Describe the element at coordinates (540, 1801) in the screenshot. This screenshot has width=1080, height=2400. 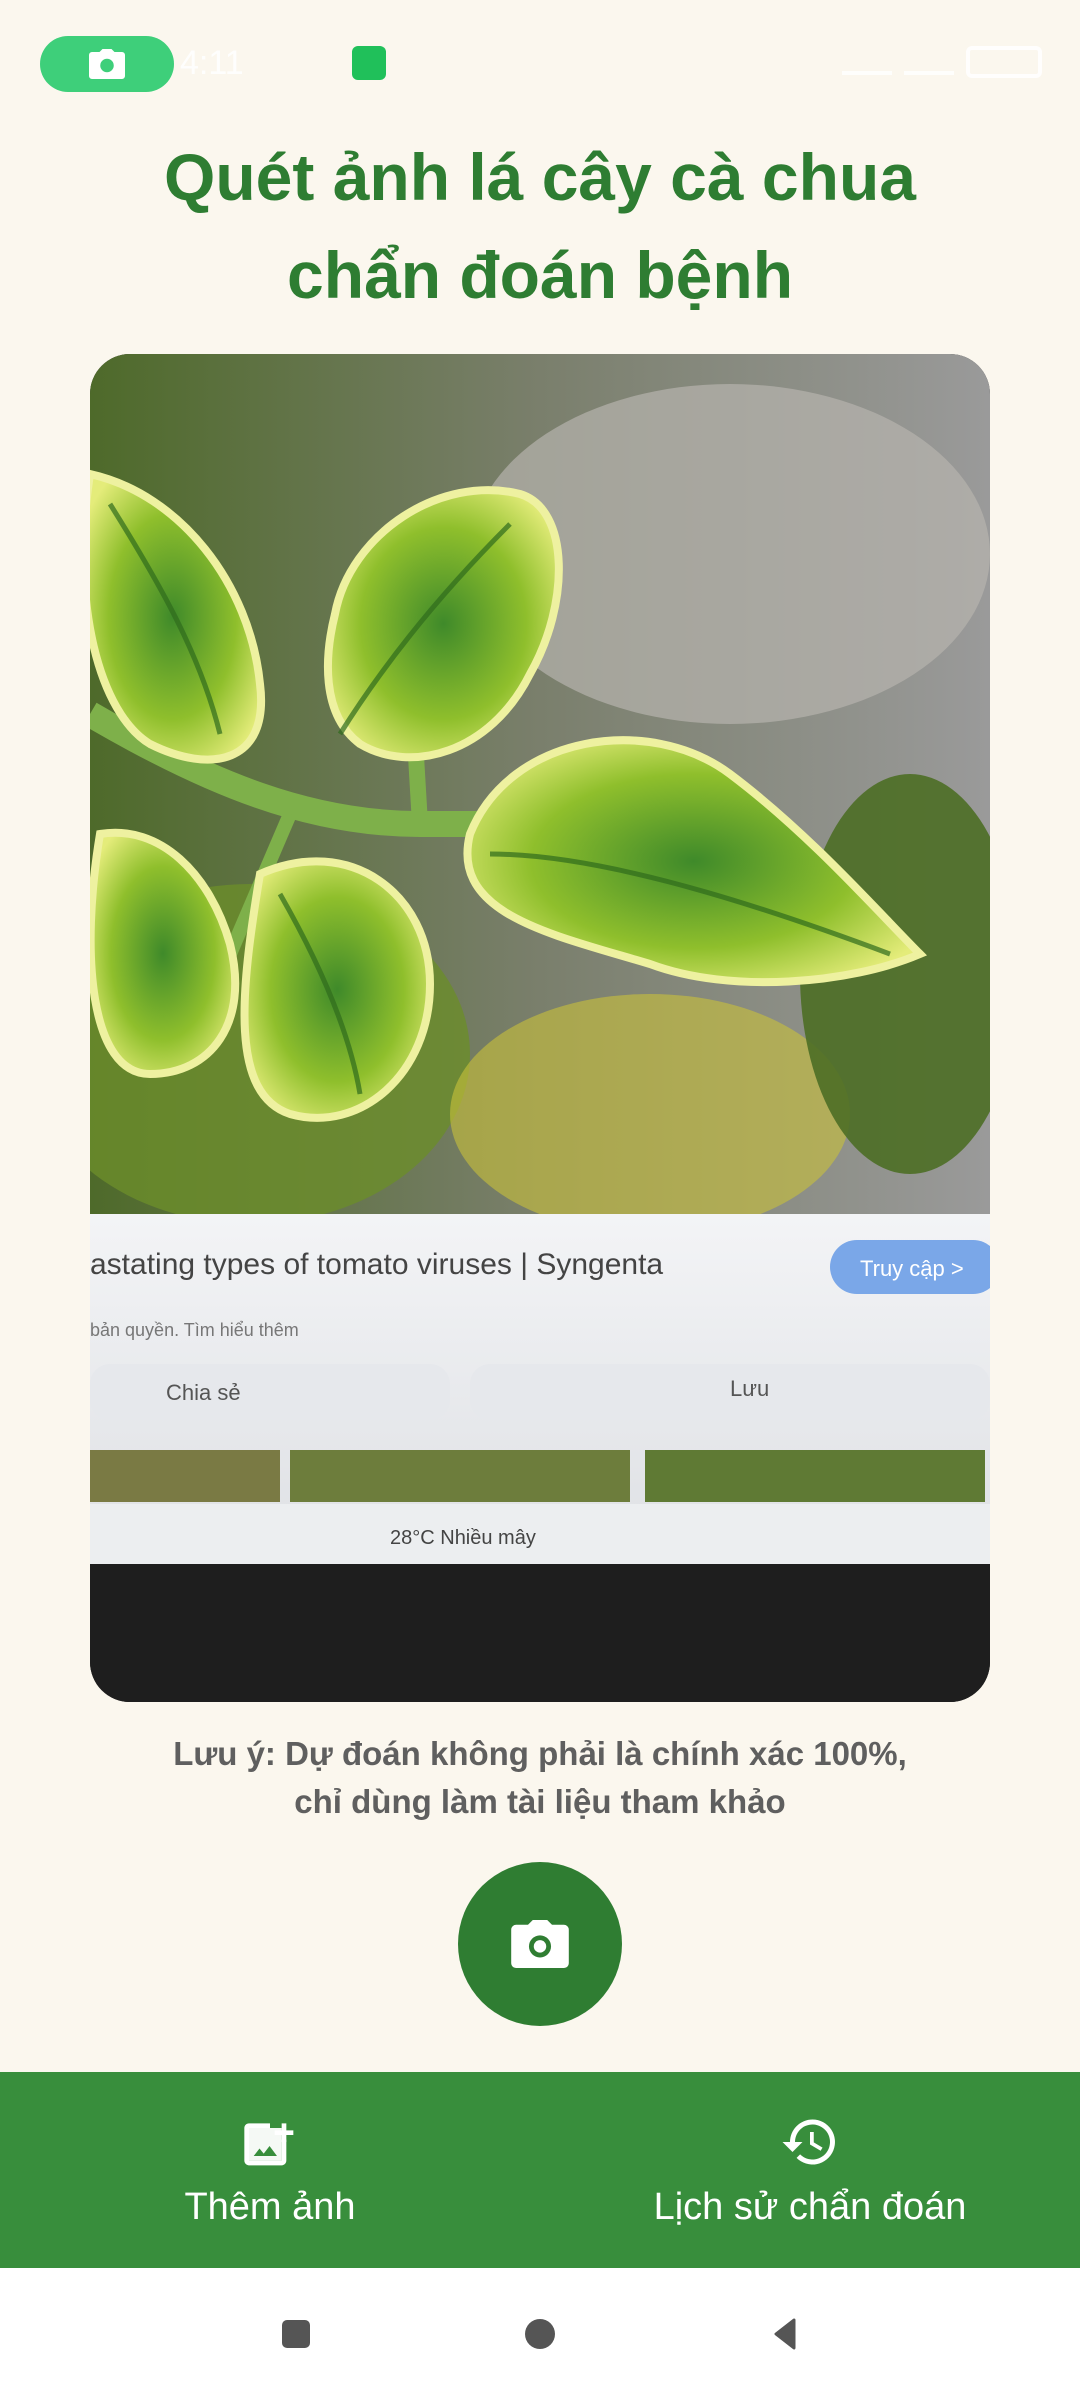
I see `notice-line-2: chỉ dùng làm tài liệu tham khảo` at that location.